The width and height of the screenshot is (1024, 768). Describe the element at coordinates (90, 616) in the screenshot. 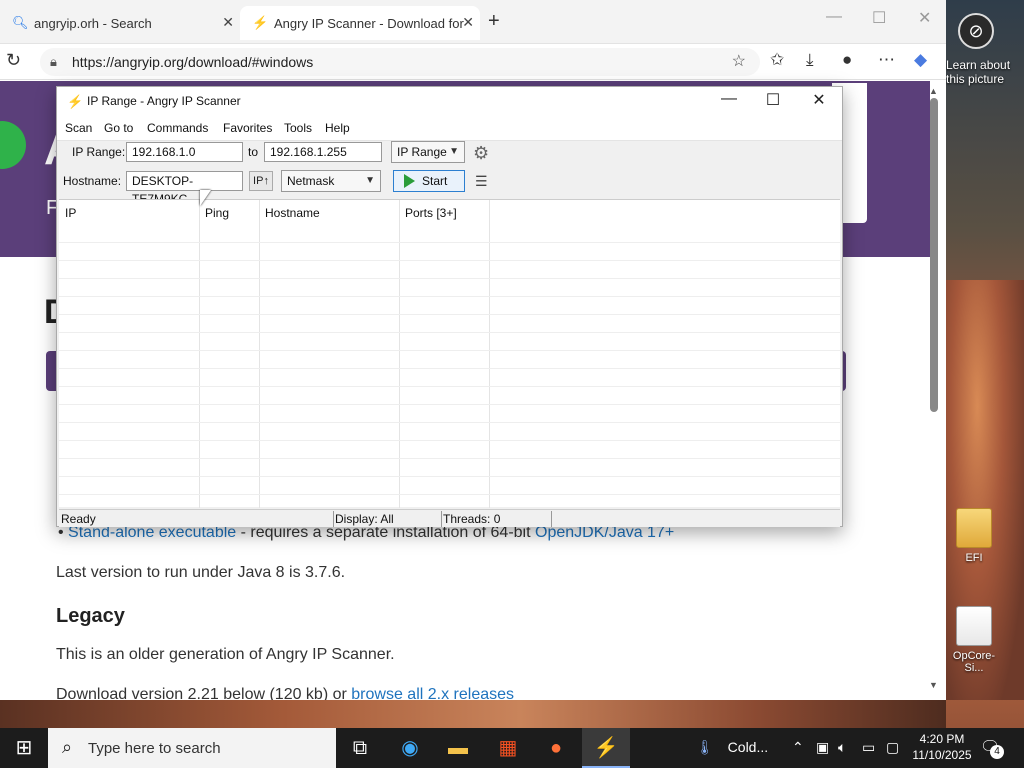

I see `legacy-heading: Legacy` at that location.